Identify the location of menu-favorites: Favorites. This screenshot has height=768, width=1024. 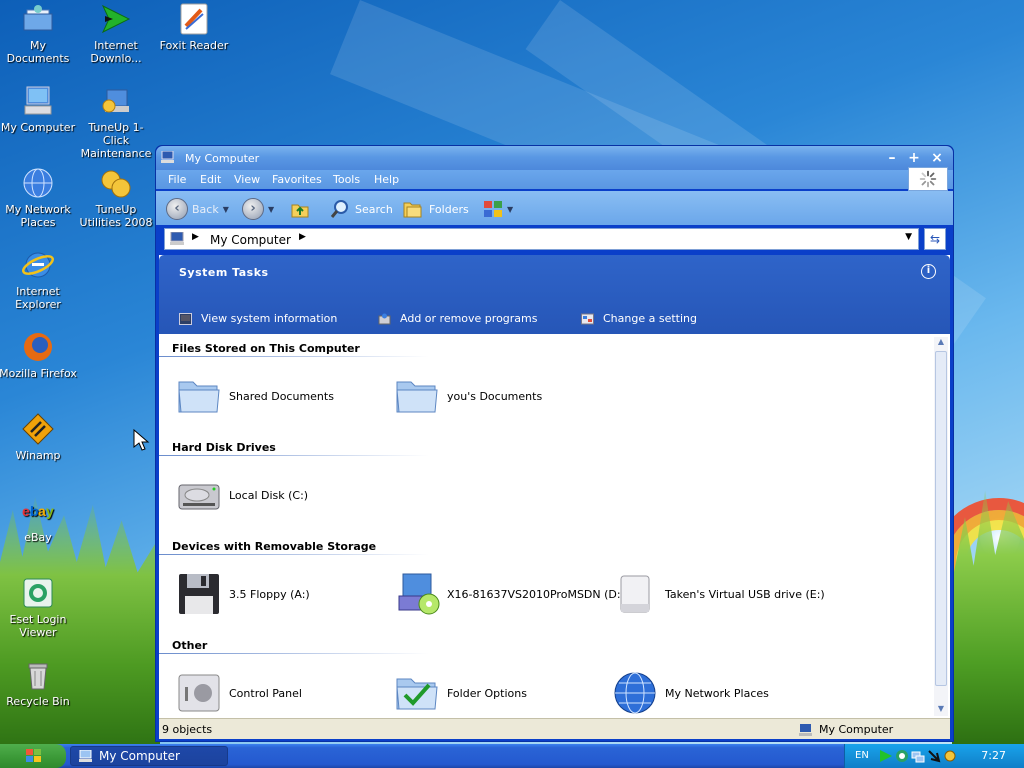
(297, 179).